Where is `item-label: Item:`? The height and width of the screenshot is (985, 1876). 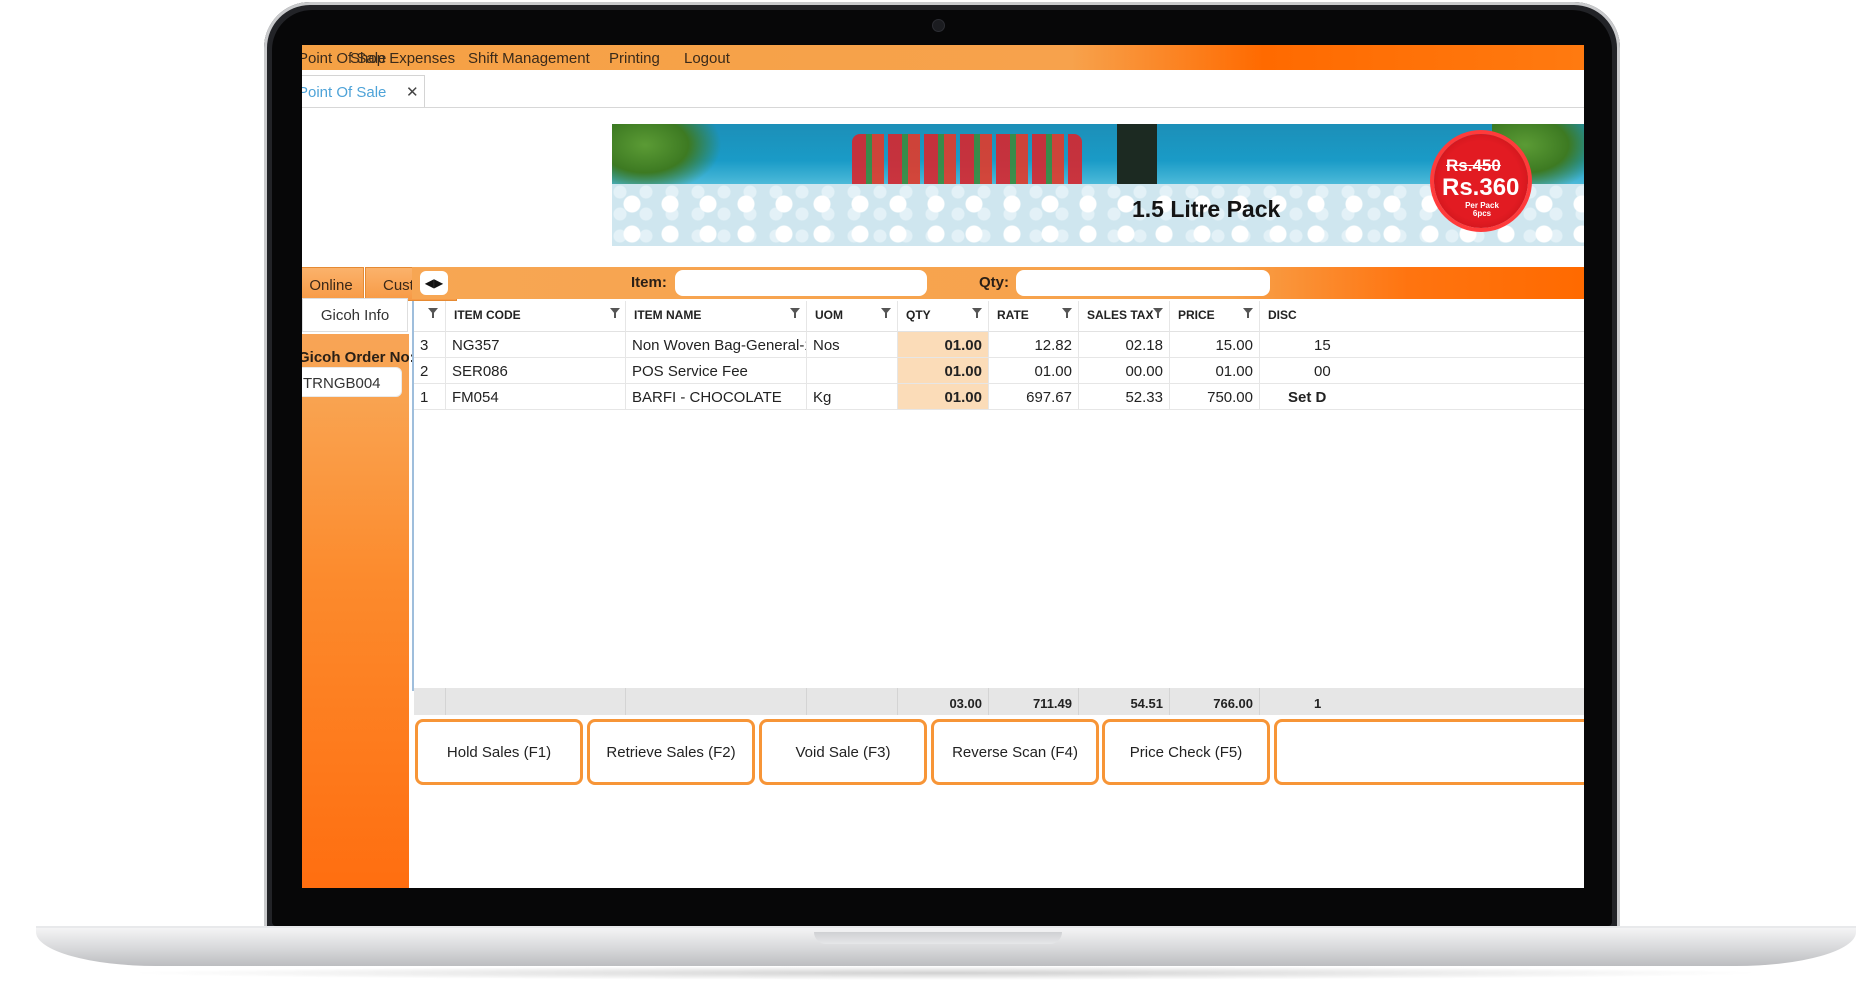
item-label: Item: is located at coordinates (649, 282).